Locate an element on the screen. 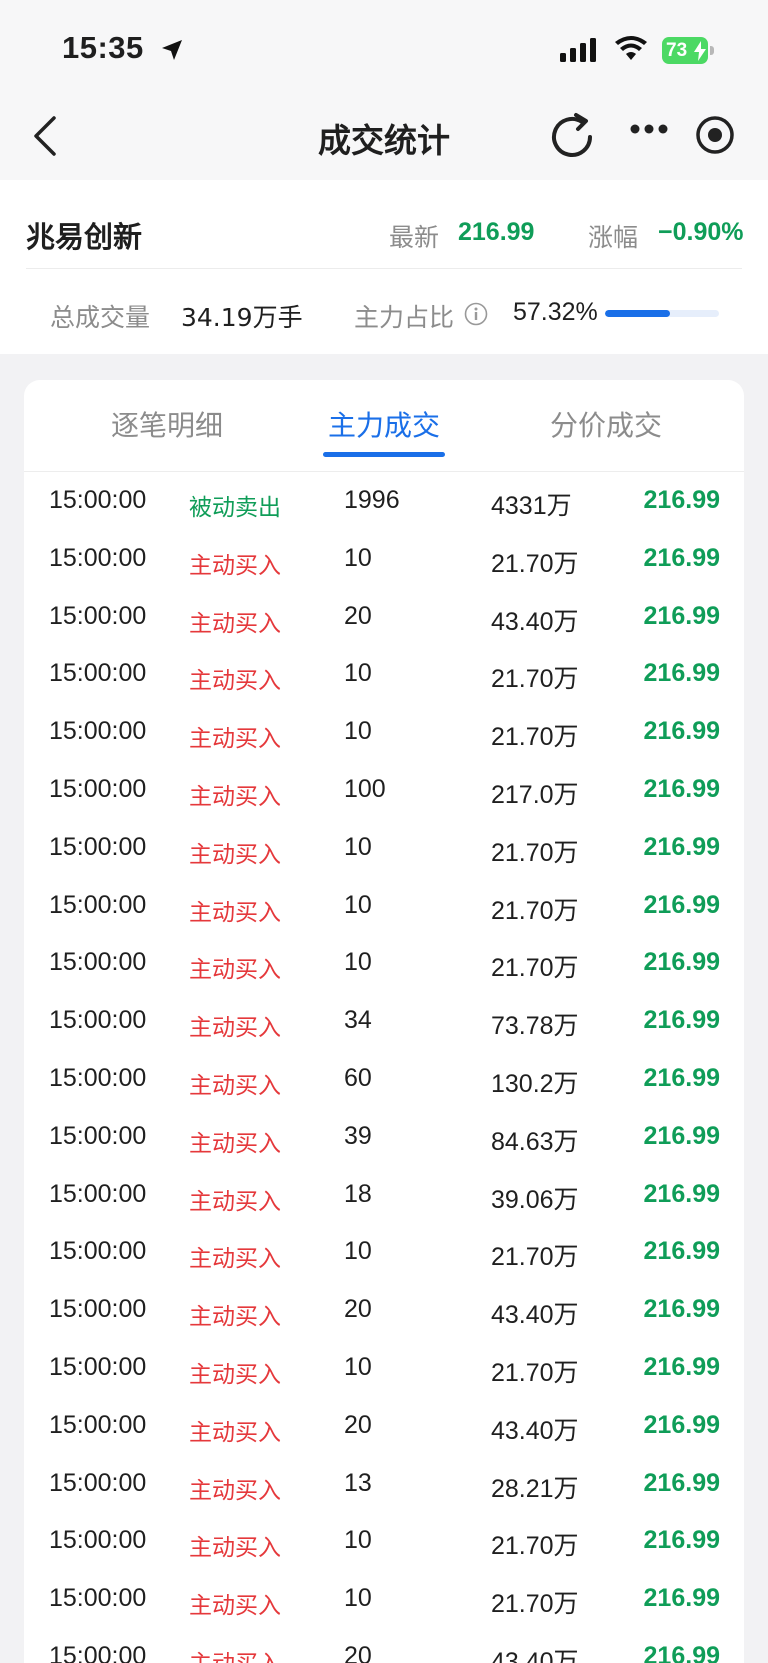 Image resolution: width=768 pixels, height=1663 pixels. active-tab-indicator is located at coordinates (384, 454).